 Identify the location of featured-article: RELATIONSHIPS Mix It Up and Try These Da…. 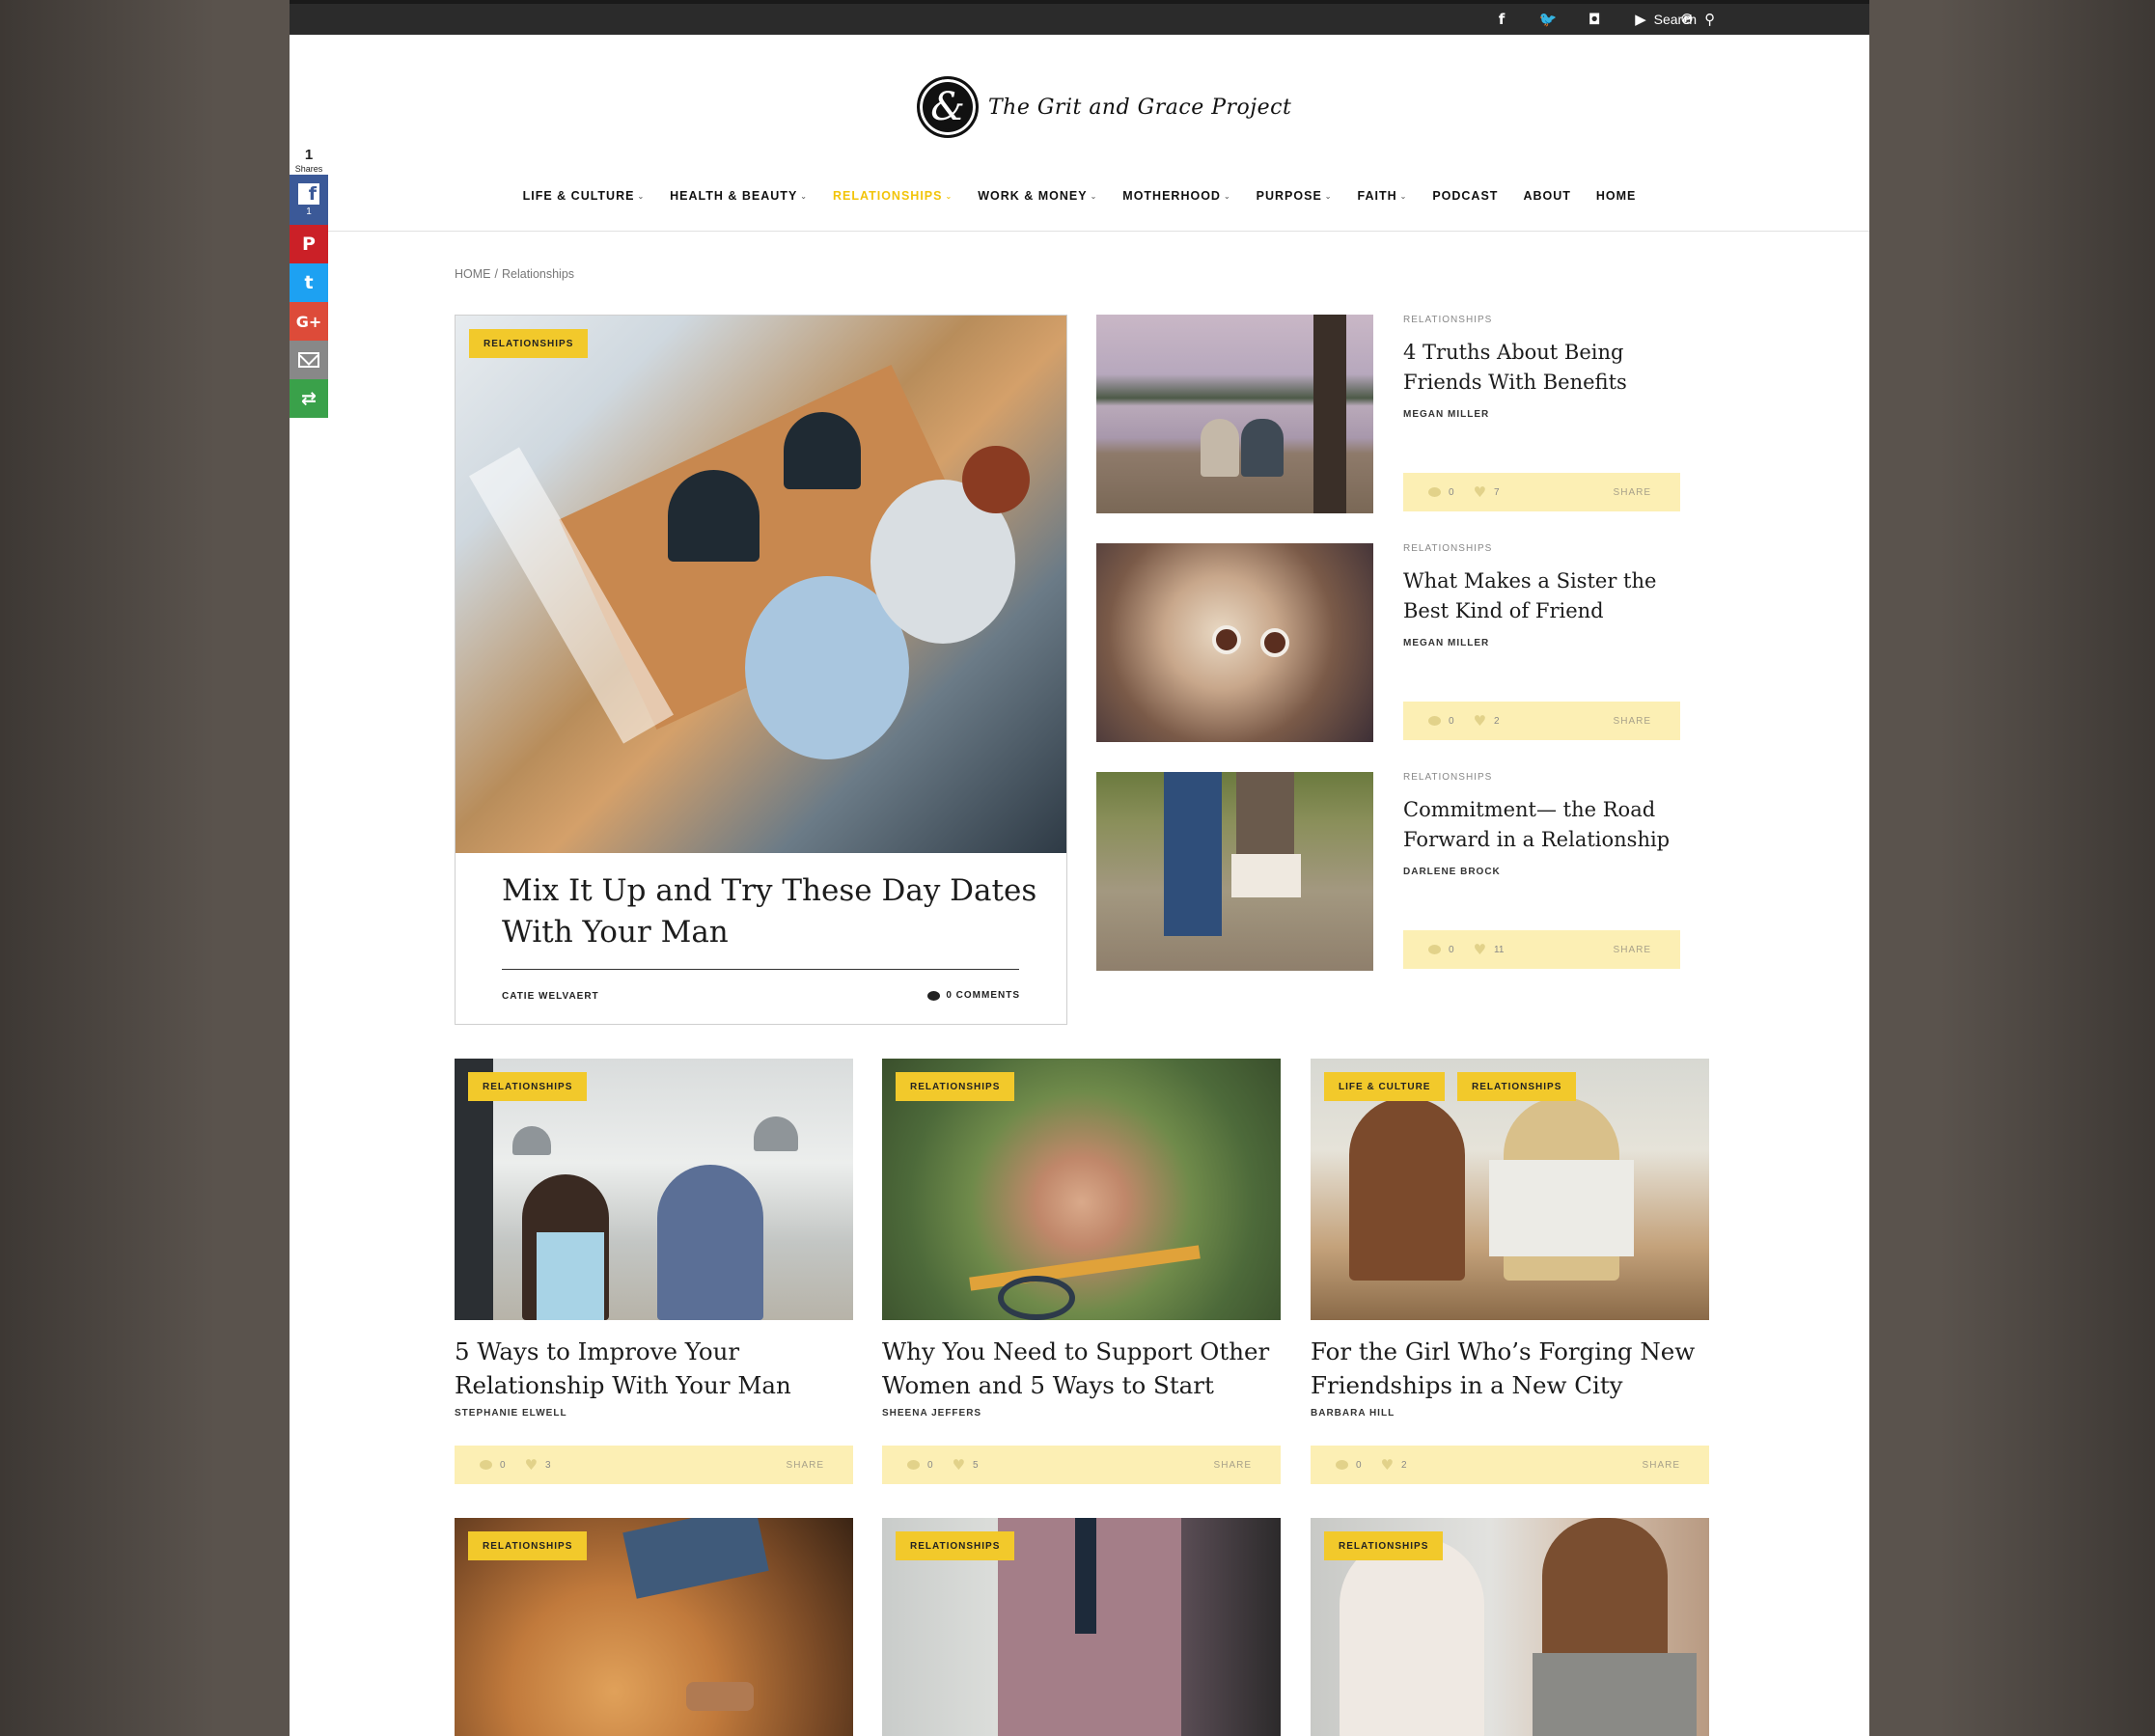
(761, 670).